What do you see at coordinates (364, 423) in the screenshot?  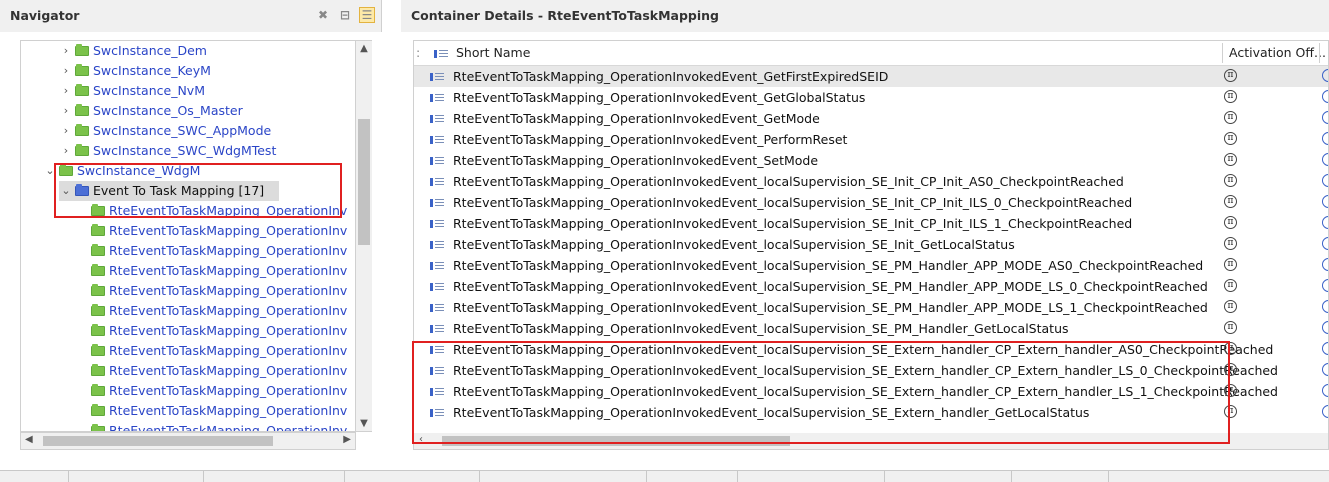 I see `scroll-down-icon: ▼` at bounding box center [364, 423].